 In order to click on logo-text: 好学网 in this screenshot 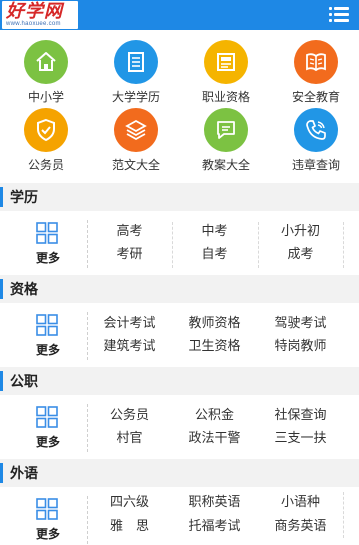, I will do `click(34, 11)`.